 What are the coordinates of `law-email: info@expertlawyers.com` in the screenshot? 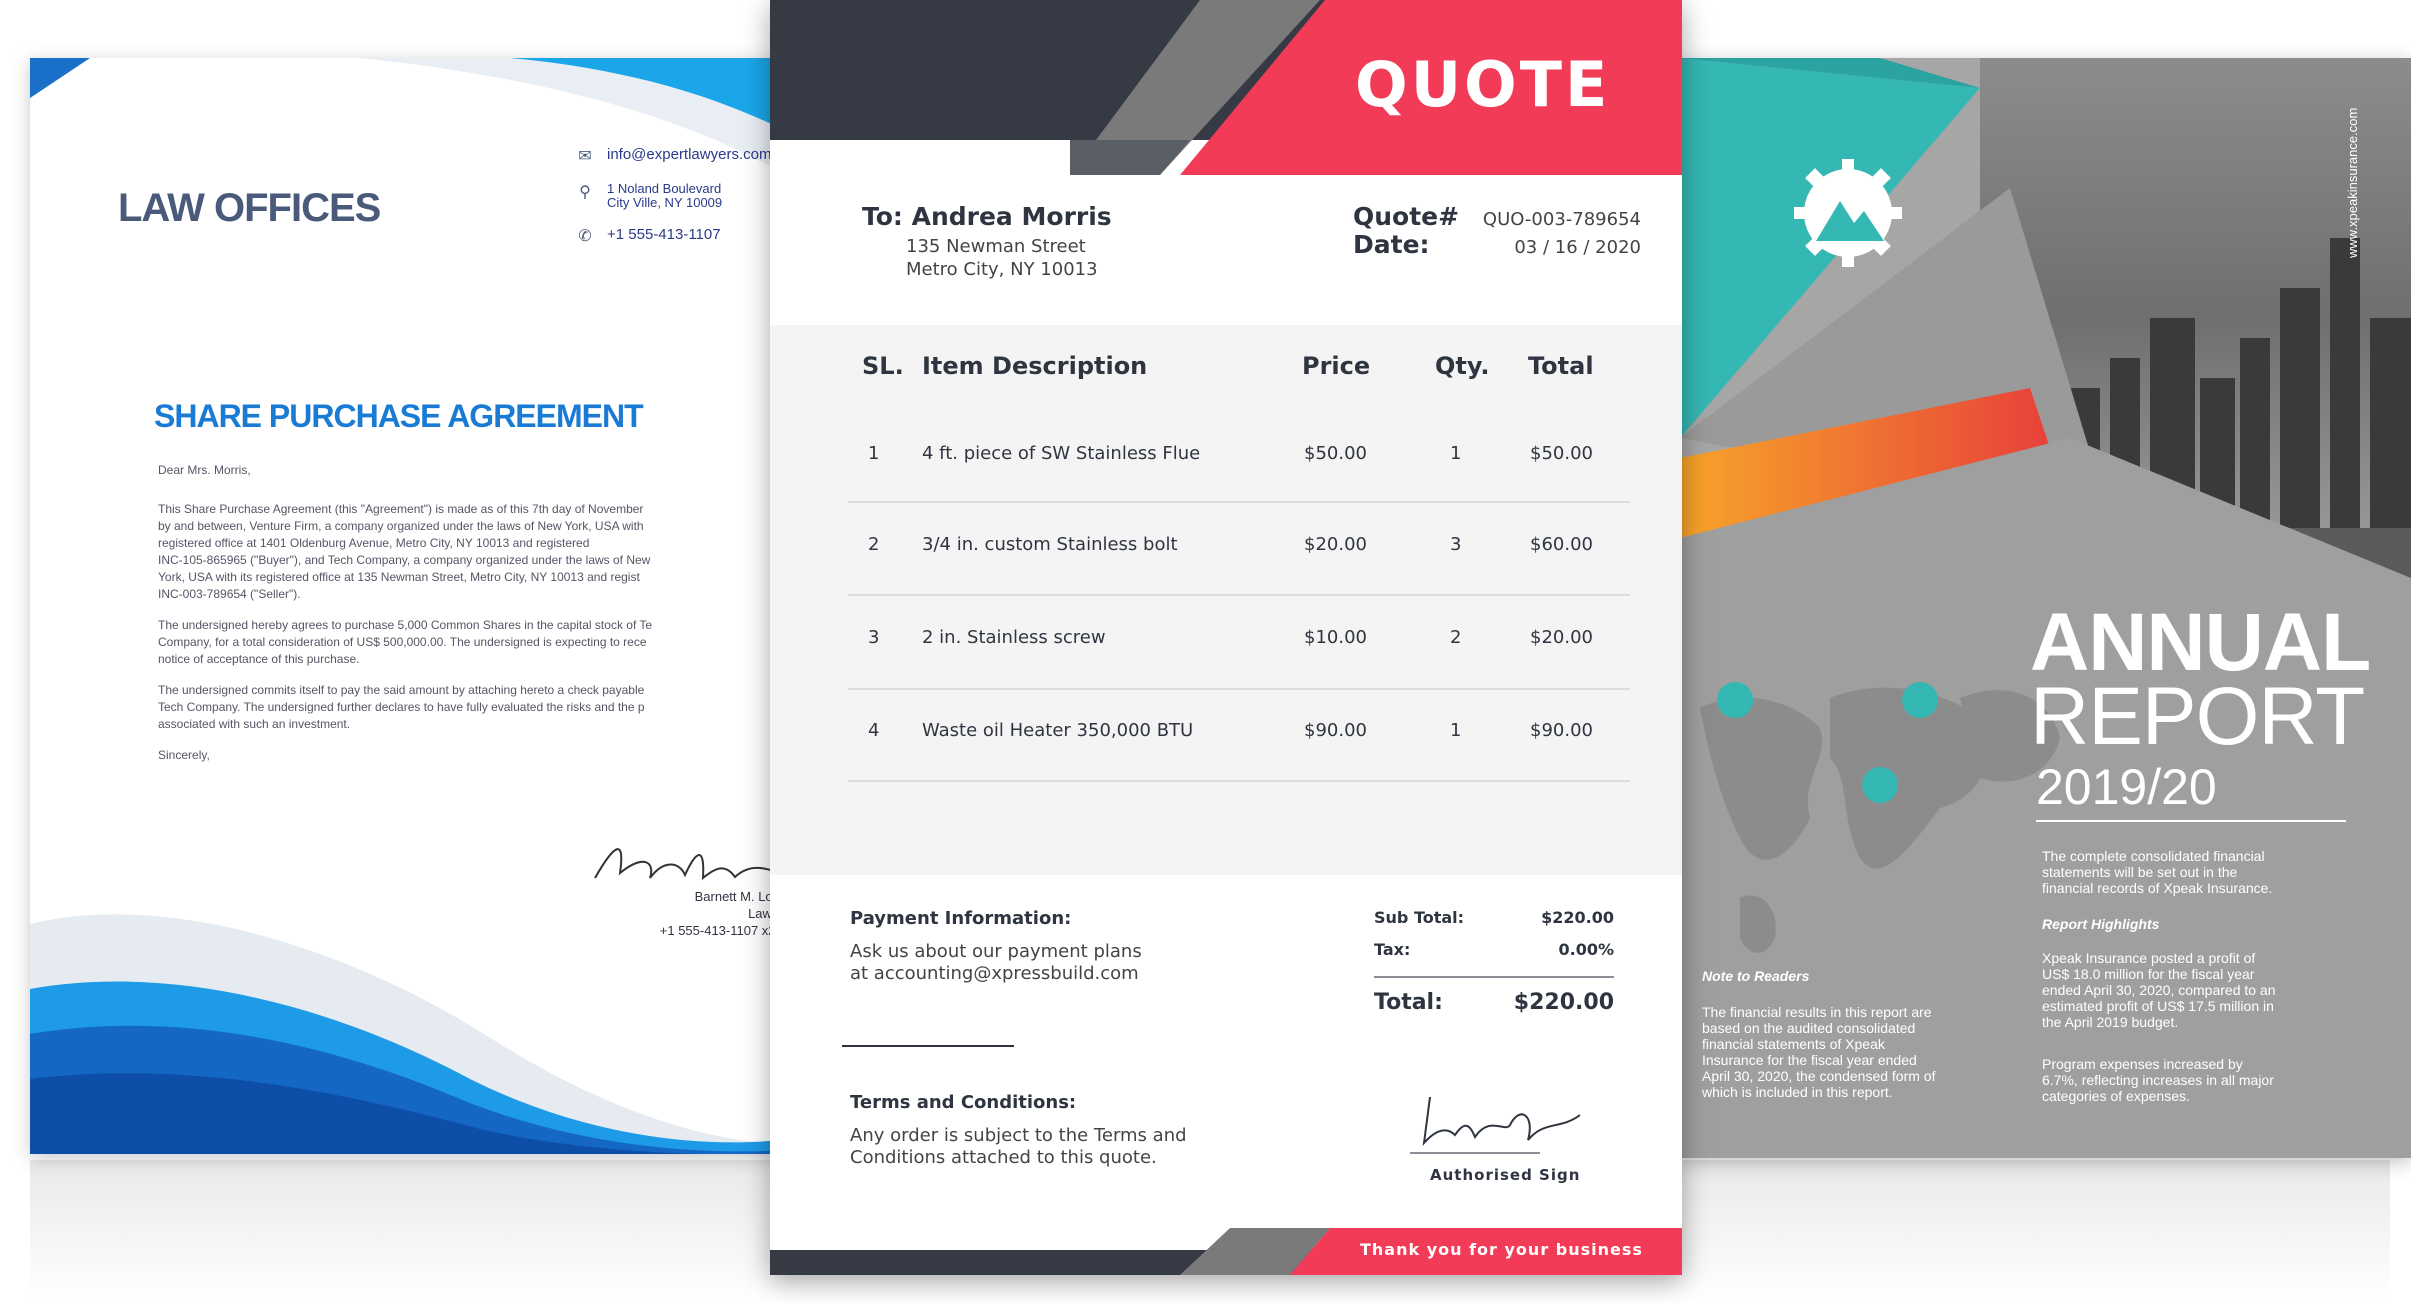 It's located at (689, 154).